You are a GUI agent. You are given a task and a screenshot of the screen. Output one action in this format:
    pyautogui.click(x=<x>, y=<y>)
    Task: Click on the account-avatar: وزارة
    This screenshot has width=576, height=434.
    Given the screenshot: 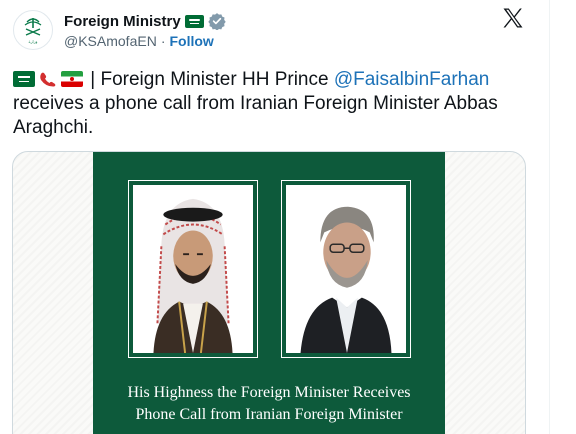 What is the action you would take?
    pyautogui.click(x=33, y=30)
    